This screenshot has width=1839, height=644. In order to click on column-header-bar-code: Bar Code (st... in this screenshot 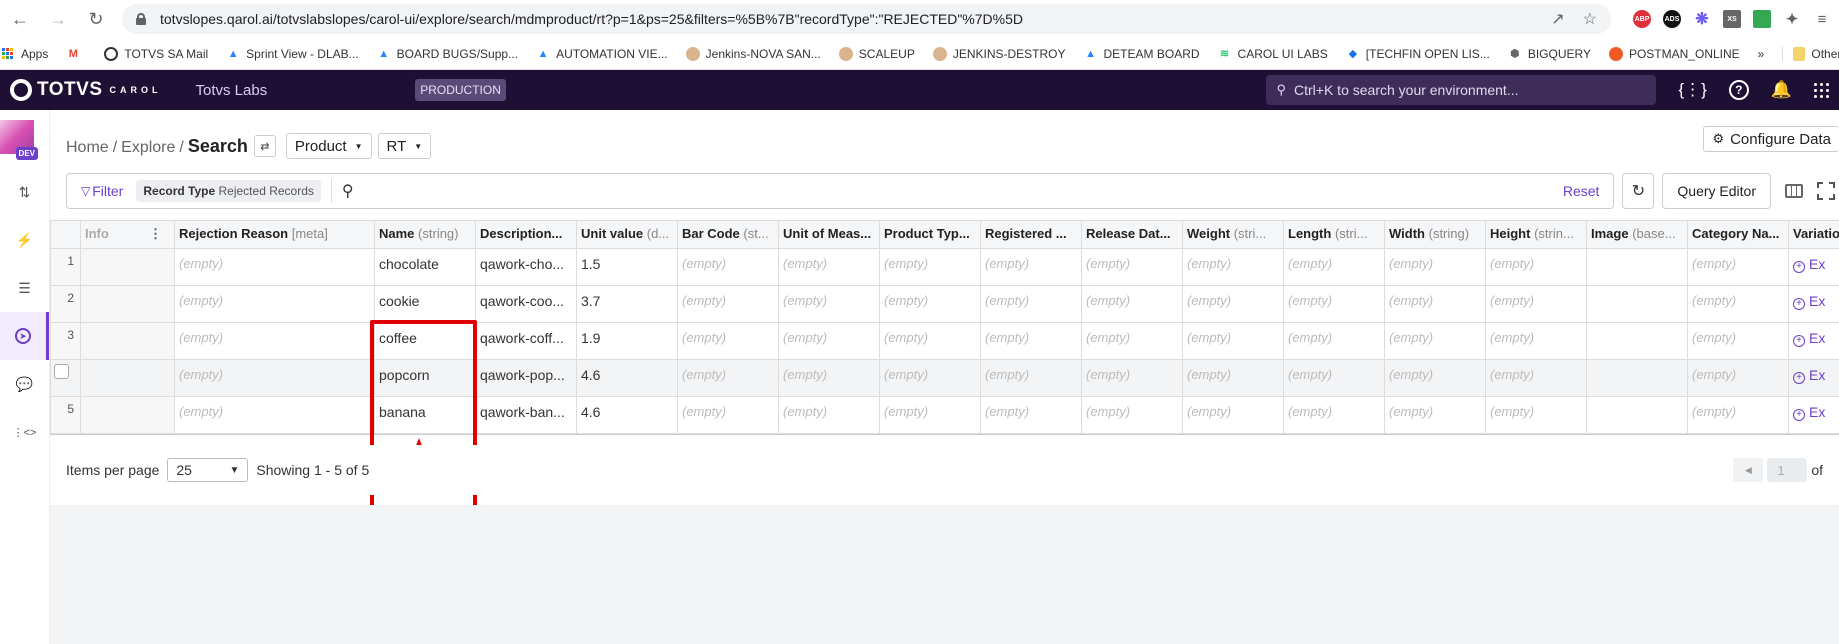, I will do `click(728, 234)`.